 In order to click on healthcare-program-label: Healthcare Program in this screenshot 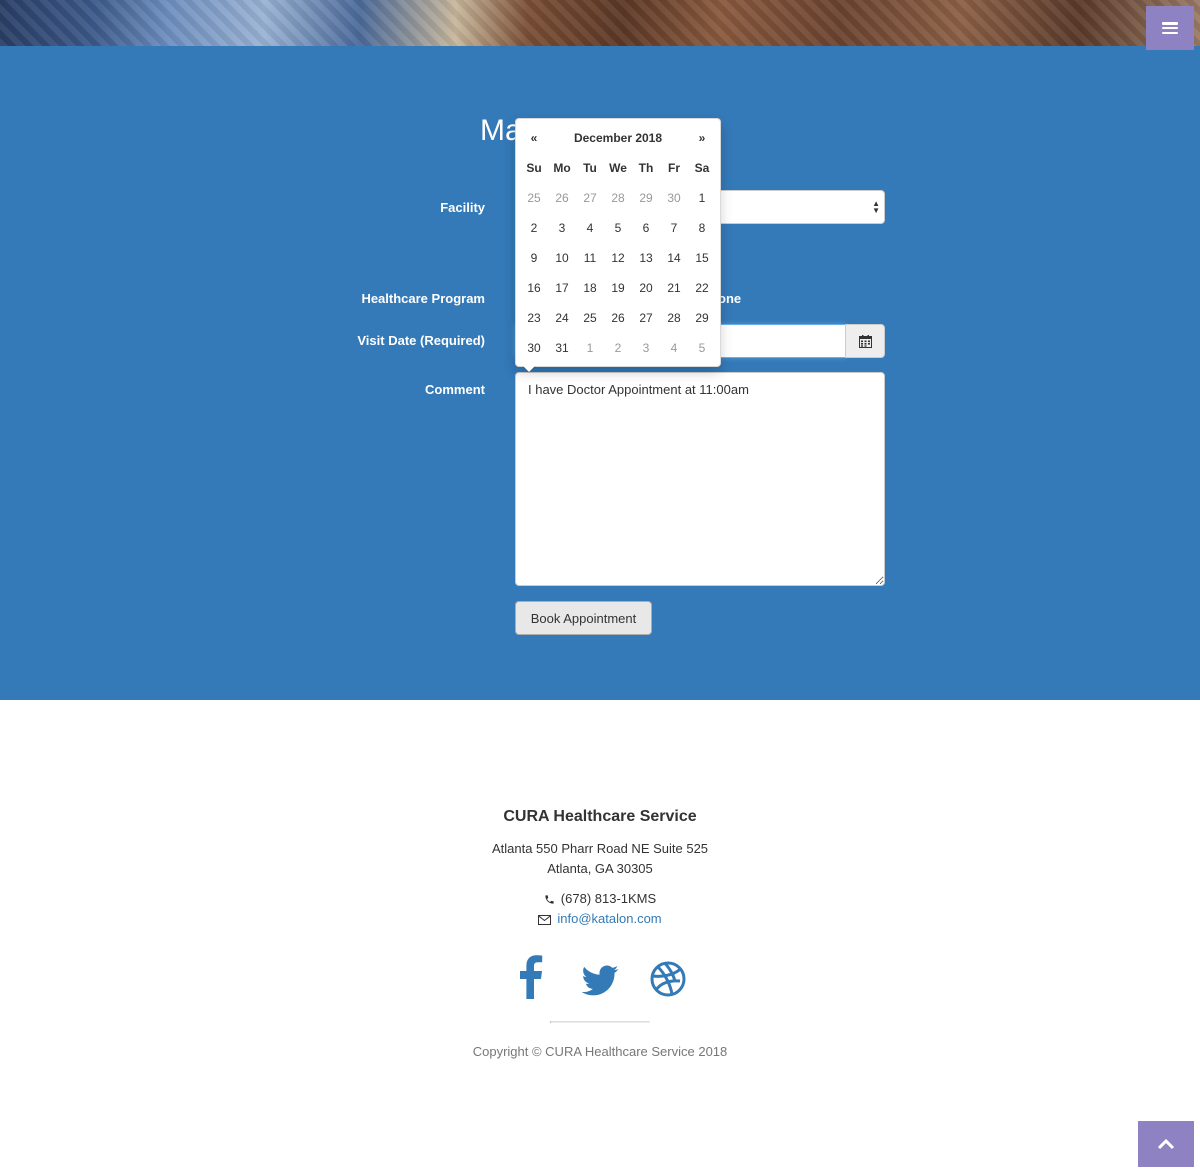, I will do `click(423, 298)`.